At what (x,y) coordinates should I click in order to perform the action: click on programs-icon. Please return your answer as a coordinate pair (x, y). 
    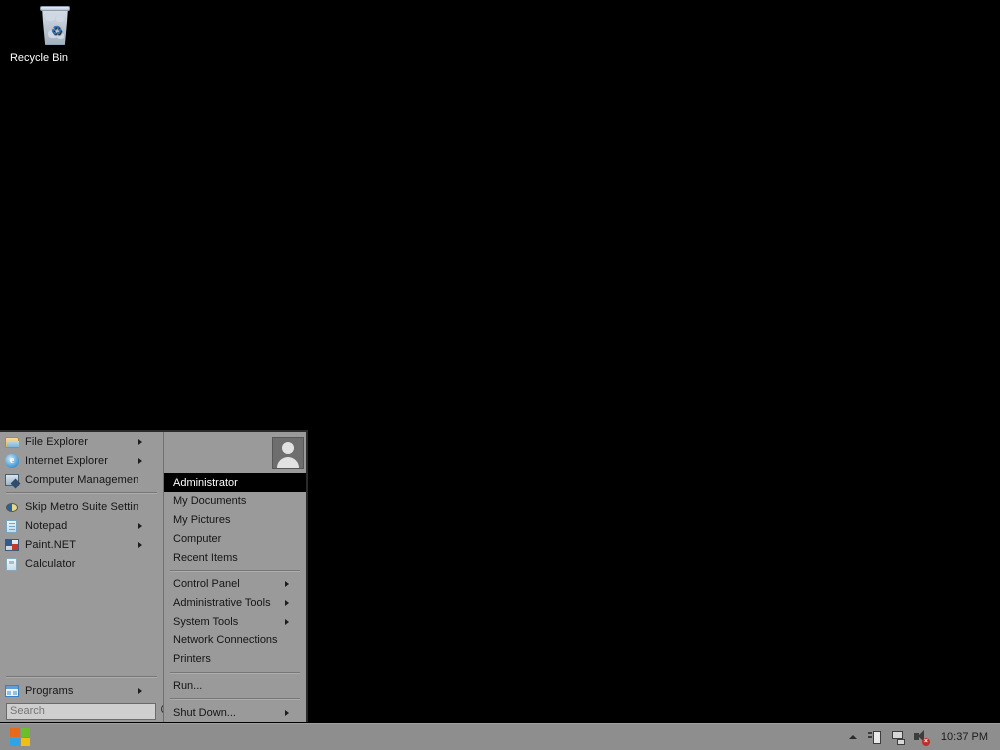
    Looking at the image, I should click on (12, 691).